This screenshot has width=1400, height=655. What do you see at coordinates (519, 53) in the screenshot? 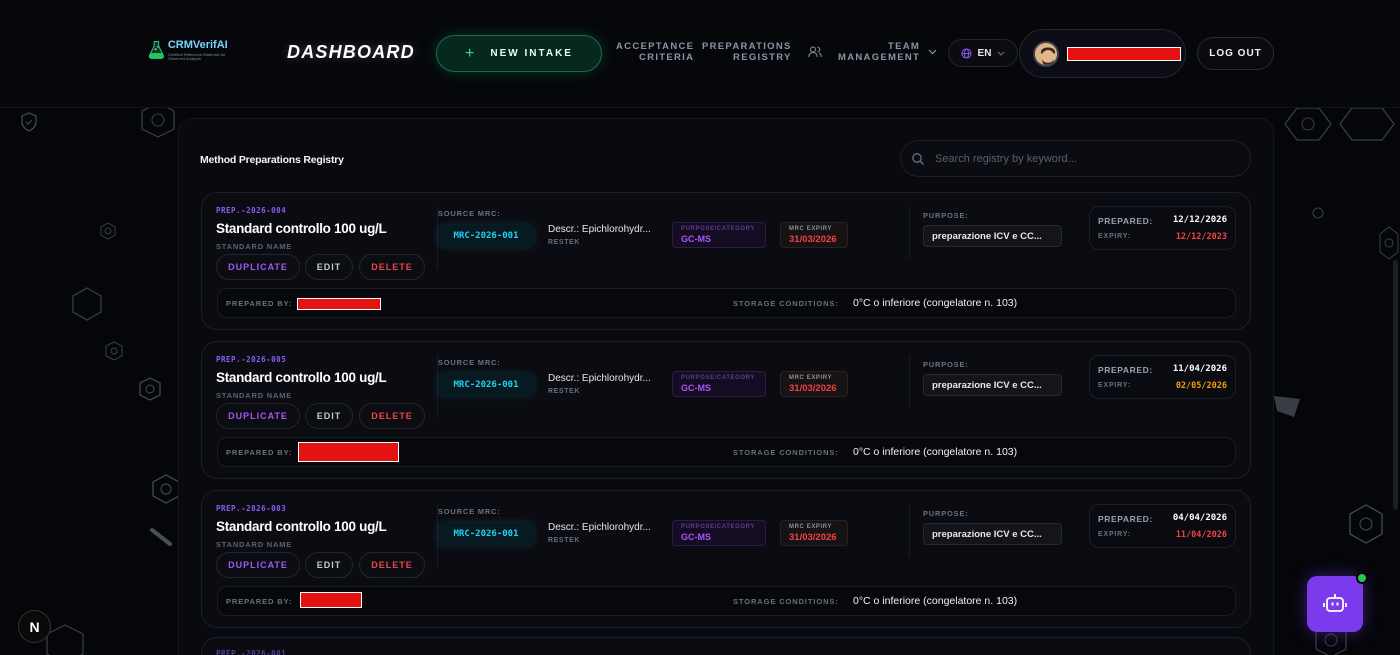
I see `new-intake-button: + NEW INTAKE` at bounding box center [519, 53].